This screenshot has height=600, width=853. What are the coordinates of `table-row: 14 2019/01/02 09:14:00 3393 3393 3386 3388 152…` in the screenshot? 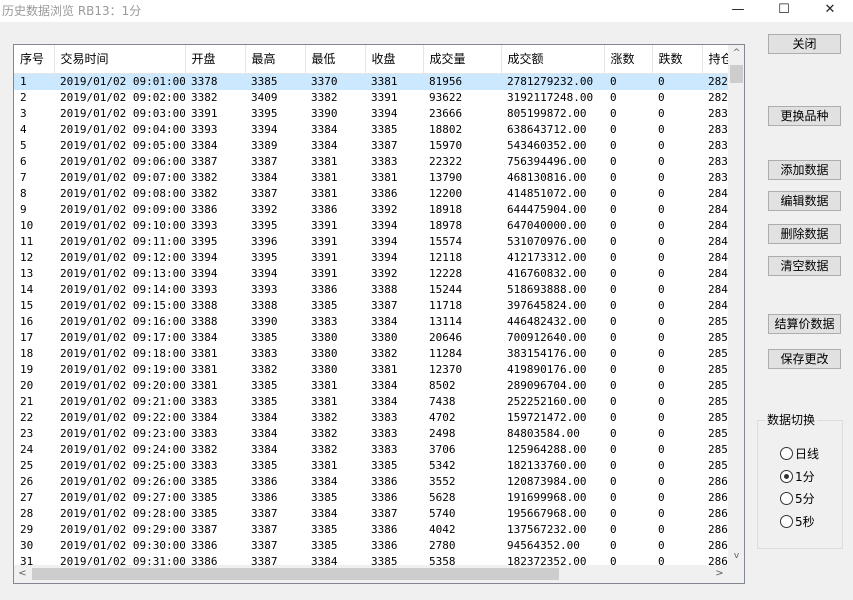 It's located at (371, 290).